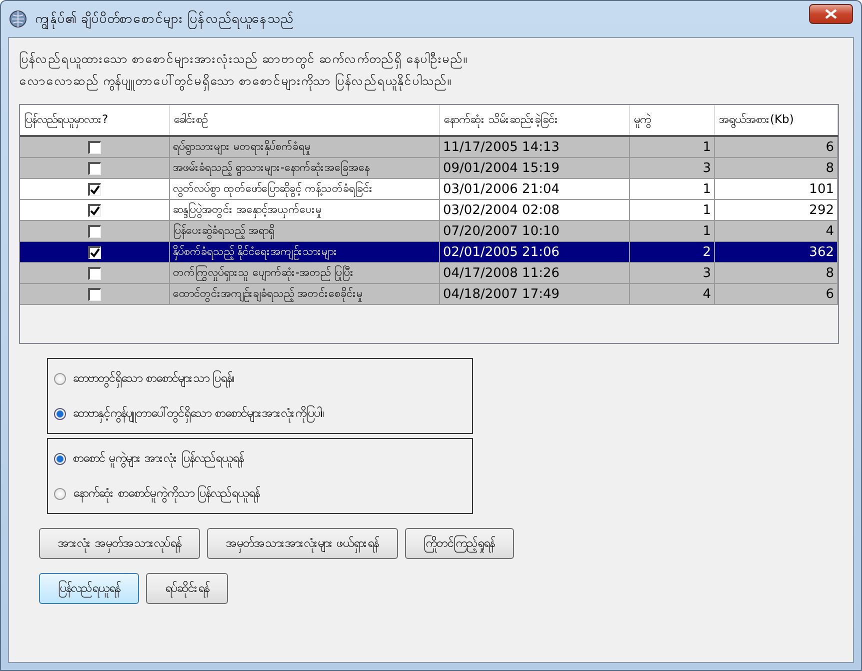 The width and height of the screenshot is (862, 671). What do you see at coordinates (429, 147) in the screenshot?
I see `table-row: ရပ်ရွာသားများ မတရားနှိပ်စက်ခံရမှု 11/17/2005 14:13 1 6` at bounding box center [429, 147].